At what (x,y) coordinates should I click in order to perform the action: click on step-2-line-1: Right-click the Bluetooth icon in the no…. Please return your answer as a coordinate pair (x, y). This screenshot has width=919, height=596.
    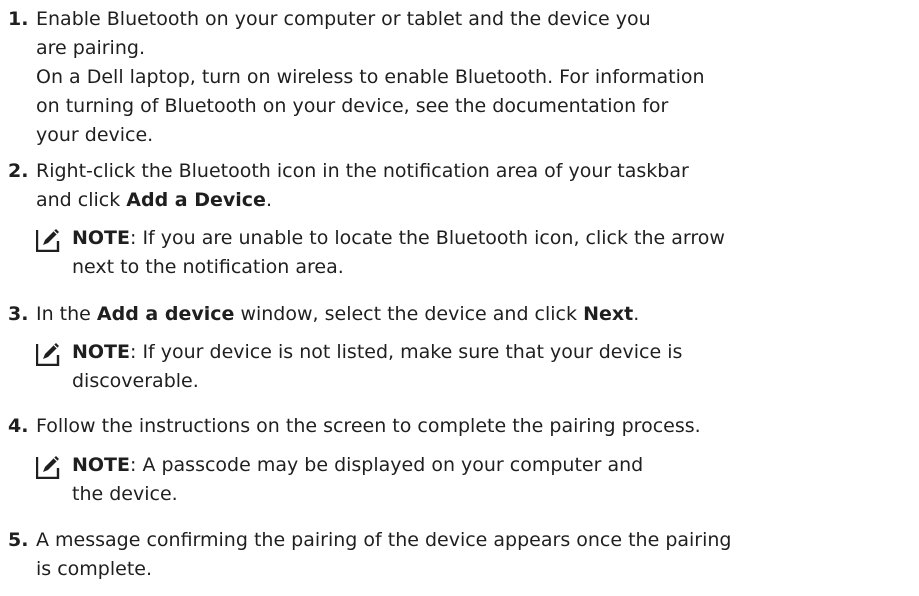
    Looking at the image, I should click on (362, 171).